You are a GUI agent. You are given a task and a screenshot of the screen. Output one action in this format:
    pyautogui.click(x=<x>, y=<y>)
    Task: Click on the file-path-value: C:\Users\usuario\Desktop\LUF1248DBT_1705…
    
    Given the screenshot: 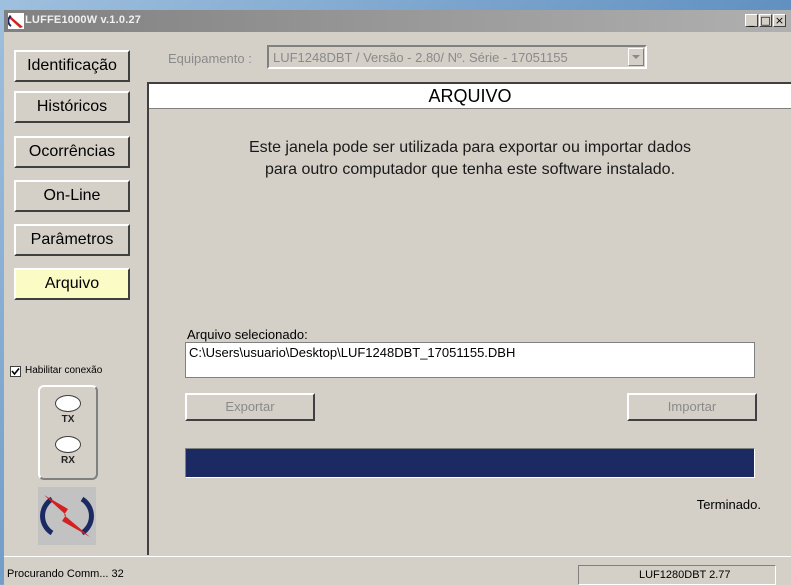 What is the action you would take?
    pyautogui.click(x=352, y=352)
    